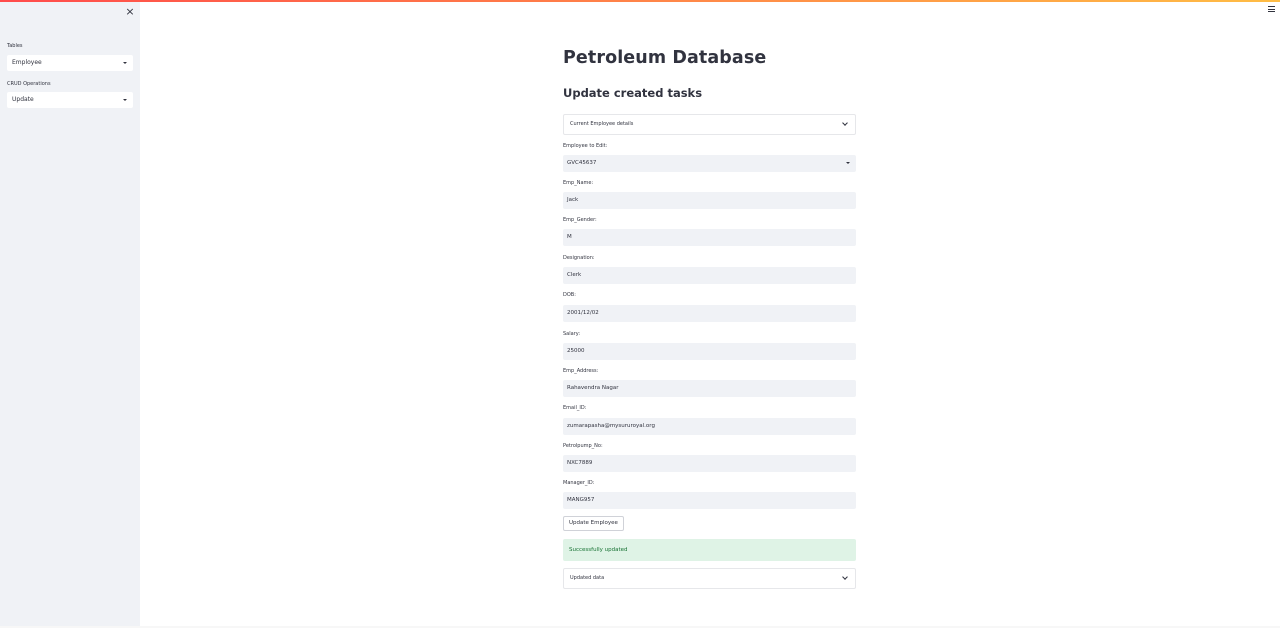 This screenshot has height=628, width=1280. Describe the element at coordinates (27, 62) in the screenshot. I see `tables-select-value: Employee` at that location.